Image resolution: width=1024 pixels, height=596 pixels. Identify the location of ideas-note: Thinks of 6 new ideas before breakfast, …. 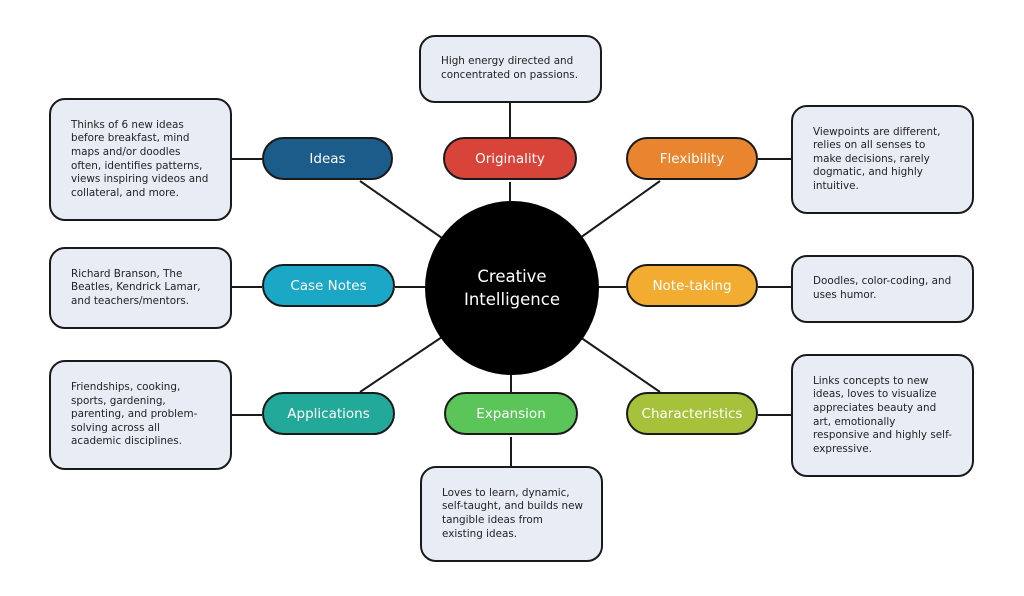
(140, 159).